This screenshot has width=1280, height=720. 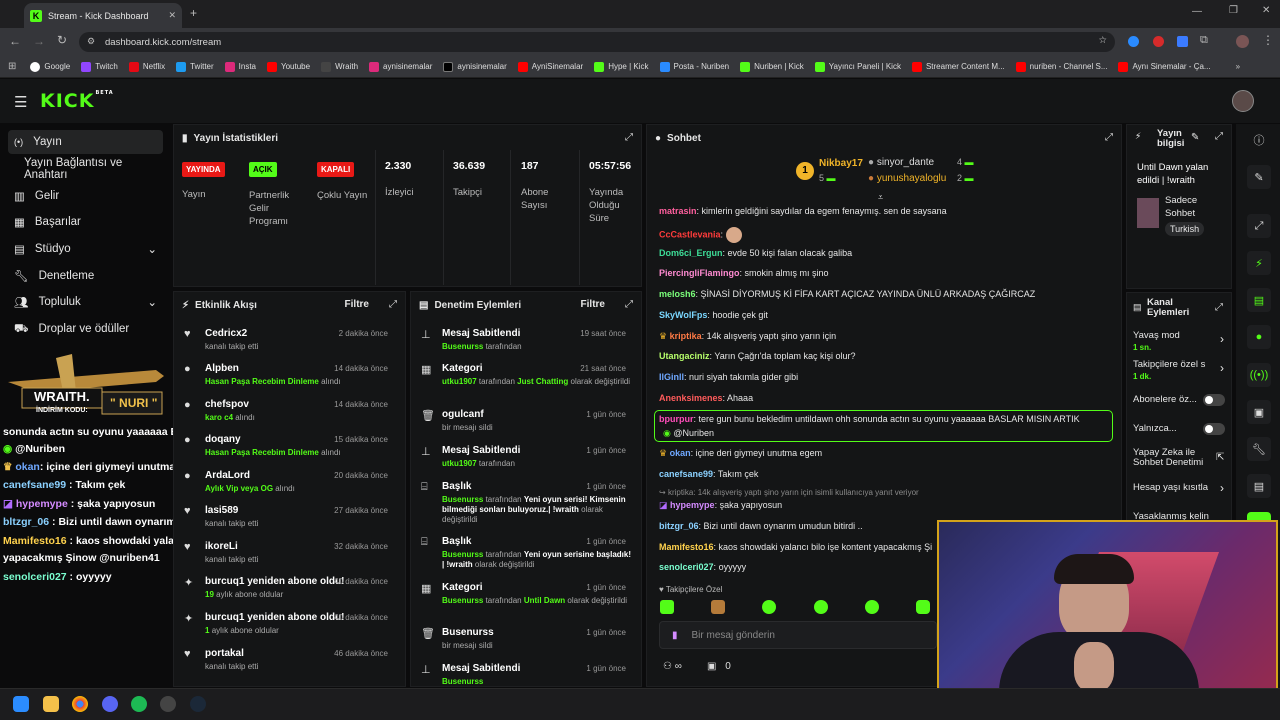 What do you see at coordinates (1102, 40) in the screenshot?
I see `bookmark-star-icon: ☆` at bounding box center [1102, 40].